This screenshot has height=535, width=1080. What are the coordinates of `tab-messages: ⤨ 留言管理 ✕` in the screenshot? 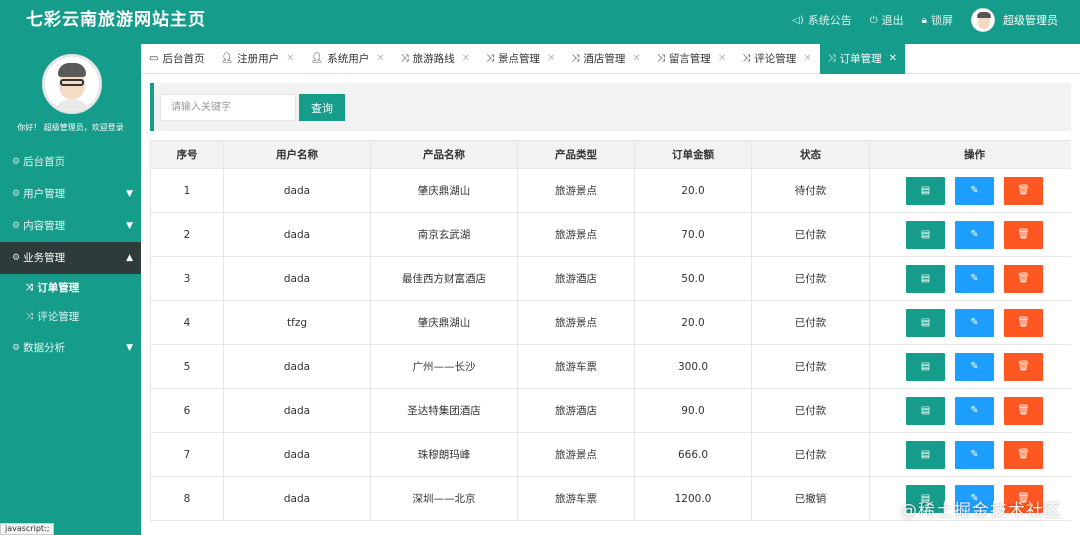 It's located at (691, 59).